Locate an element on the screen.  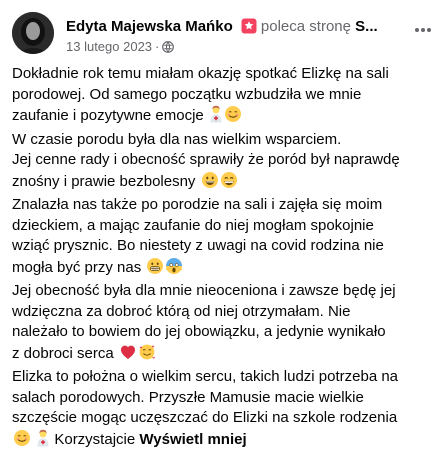
recommendation-icon is located at coordinates (249, 28).